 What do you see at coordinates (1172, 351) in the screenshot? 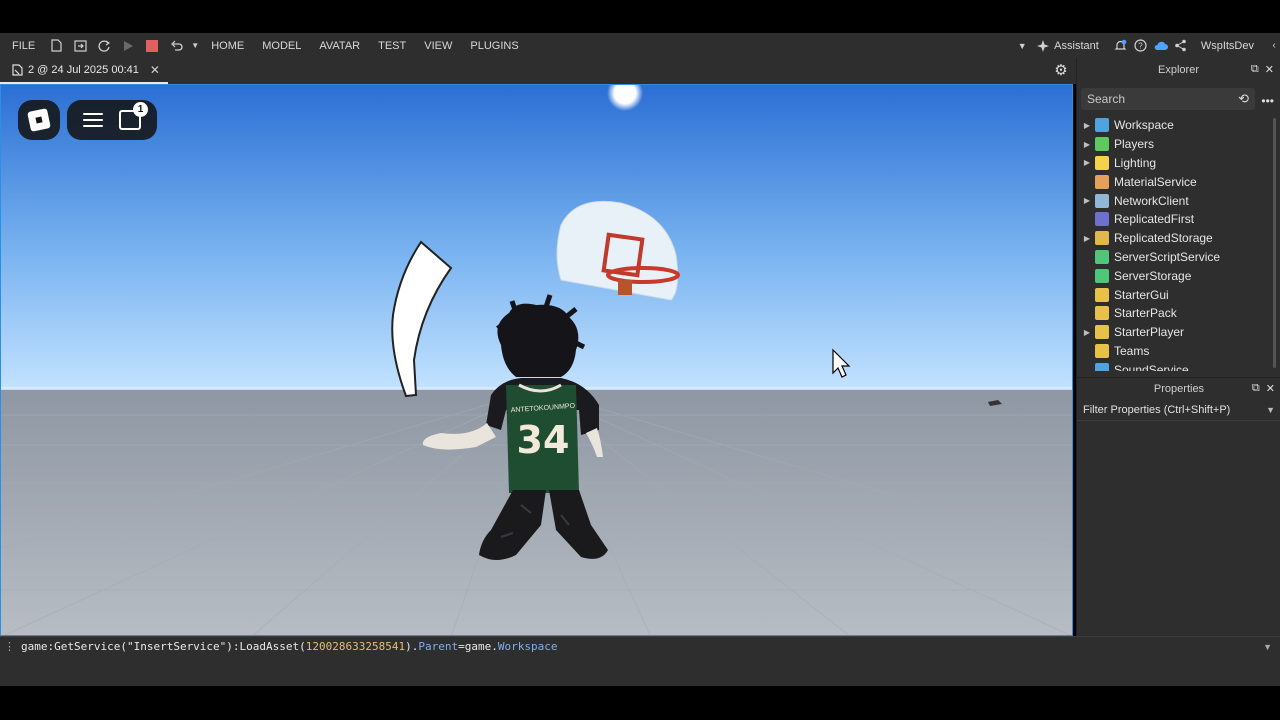
I see `explorer-item-teams: Teams` at bounding box center [1172, 351].